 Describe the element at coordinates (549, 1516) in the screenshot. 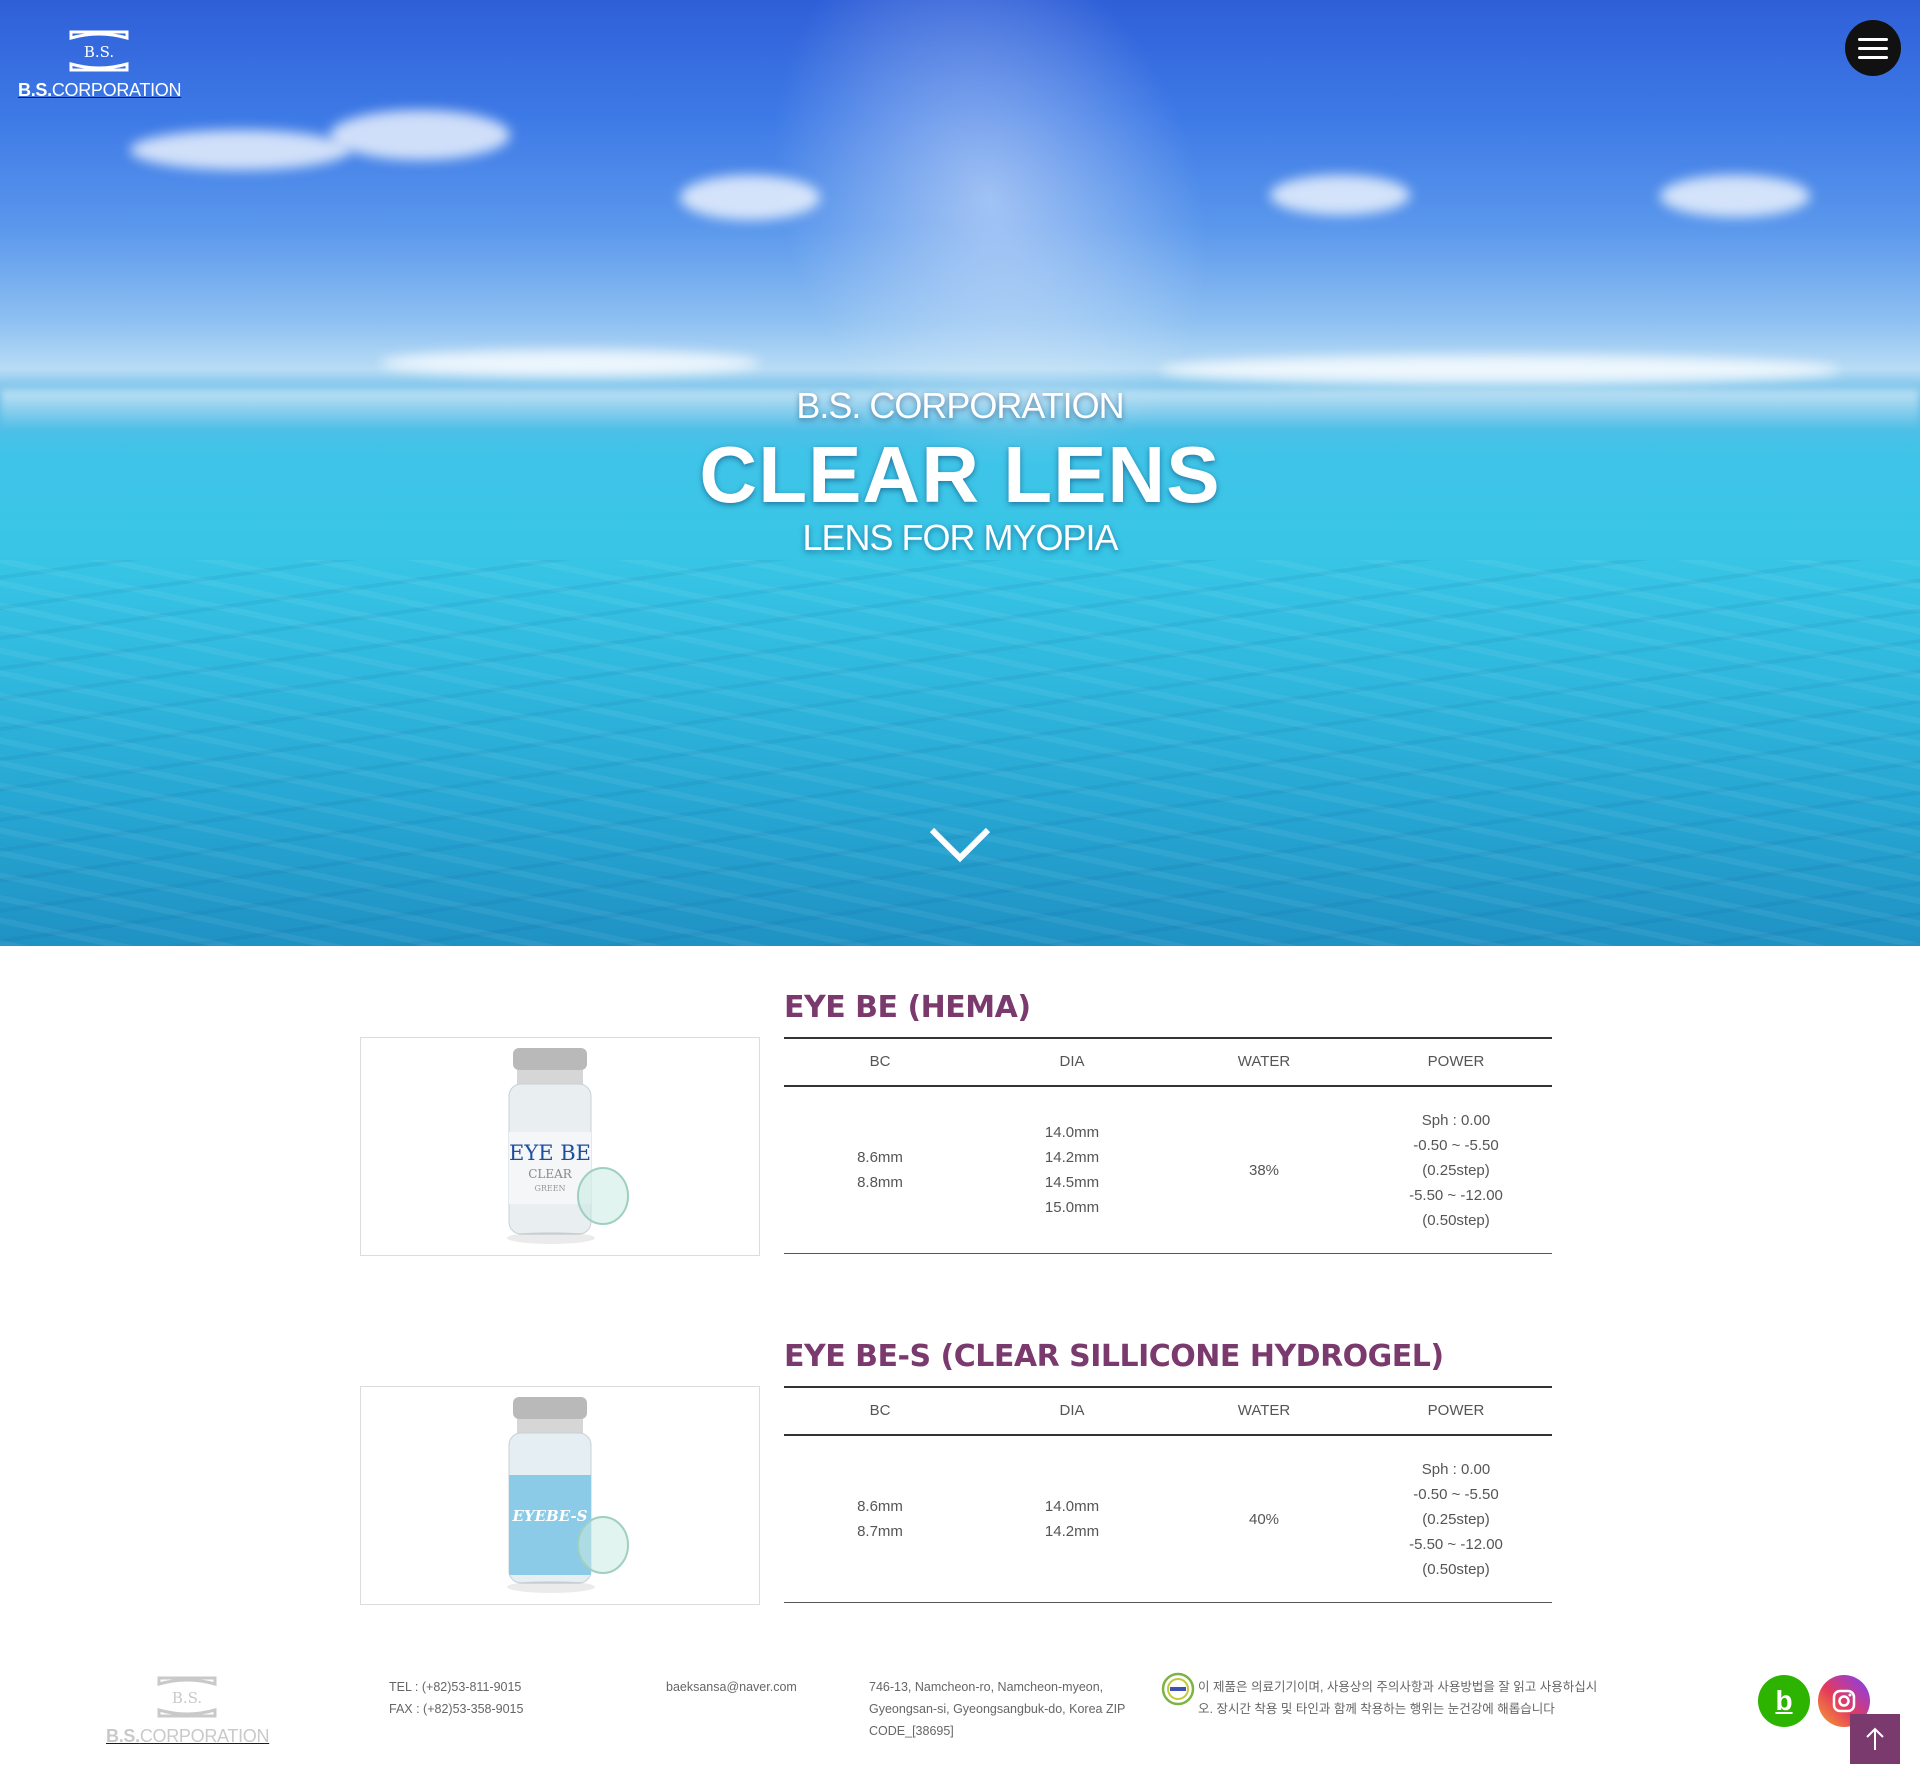

I see `svg-text: EYEBE-S` at that location.